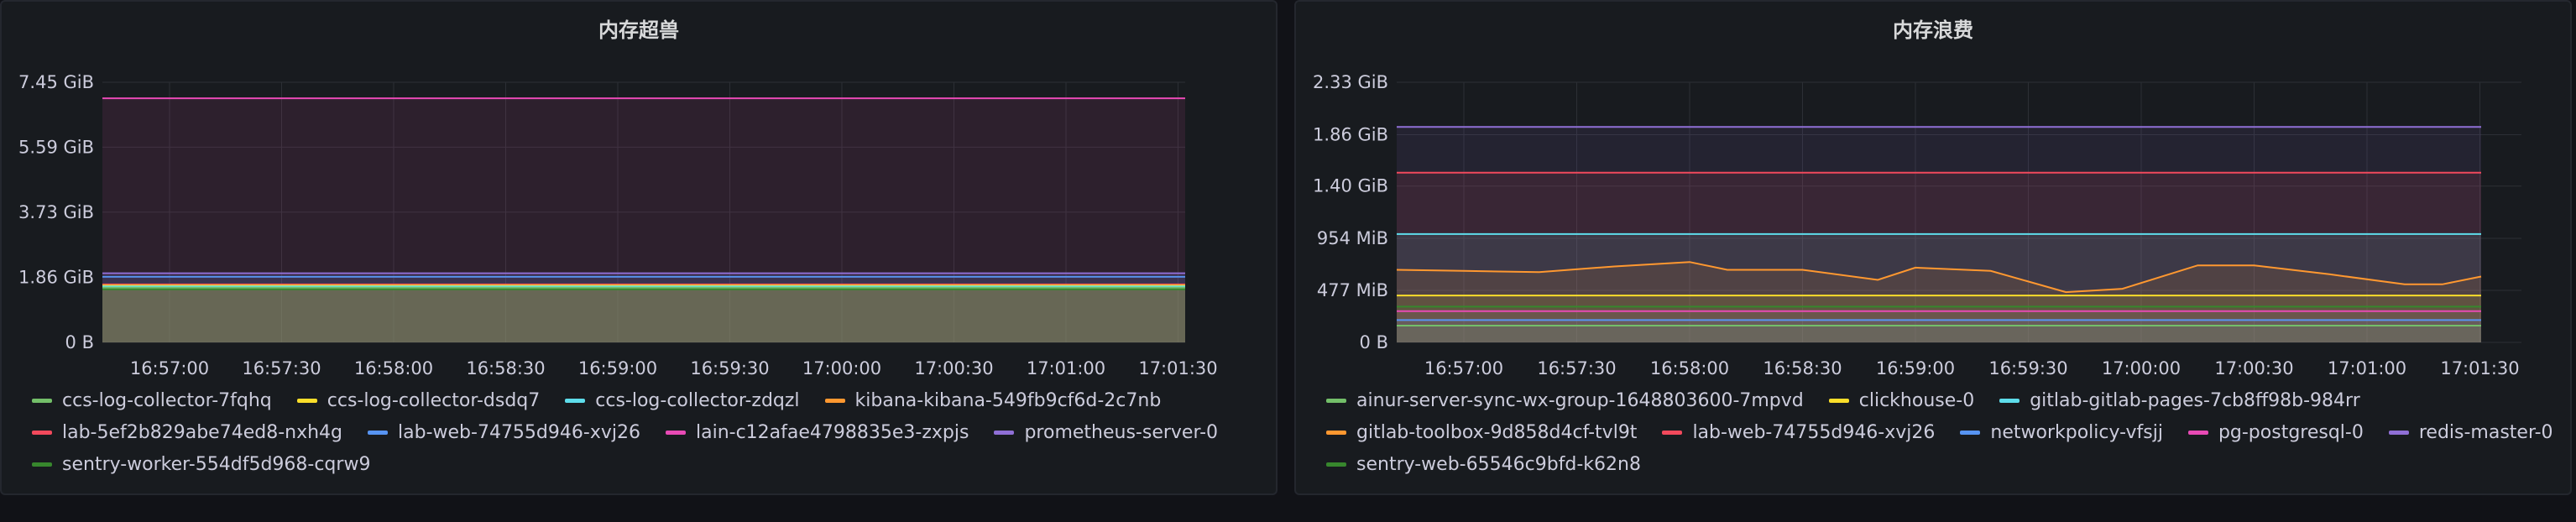  Describe the element at coordinates (2195, 400) in the screenshot. I see `legend-label: gitlab-gitlab-pages-7cb8ff98b-984rr` at that location.